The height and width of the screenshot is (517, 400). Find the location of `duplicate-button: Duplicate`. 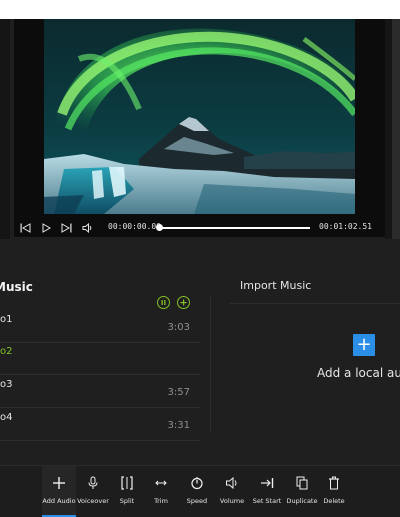

duplicate-button: Duplicate is located at coordinates (302, 491).